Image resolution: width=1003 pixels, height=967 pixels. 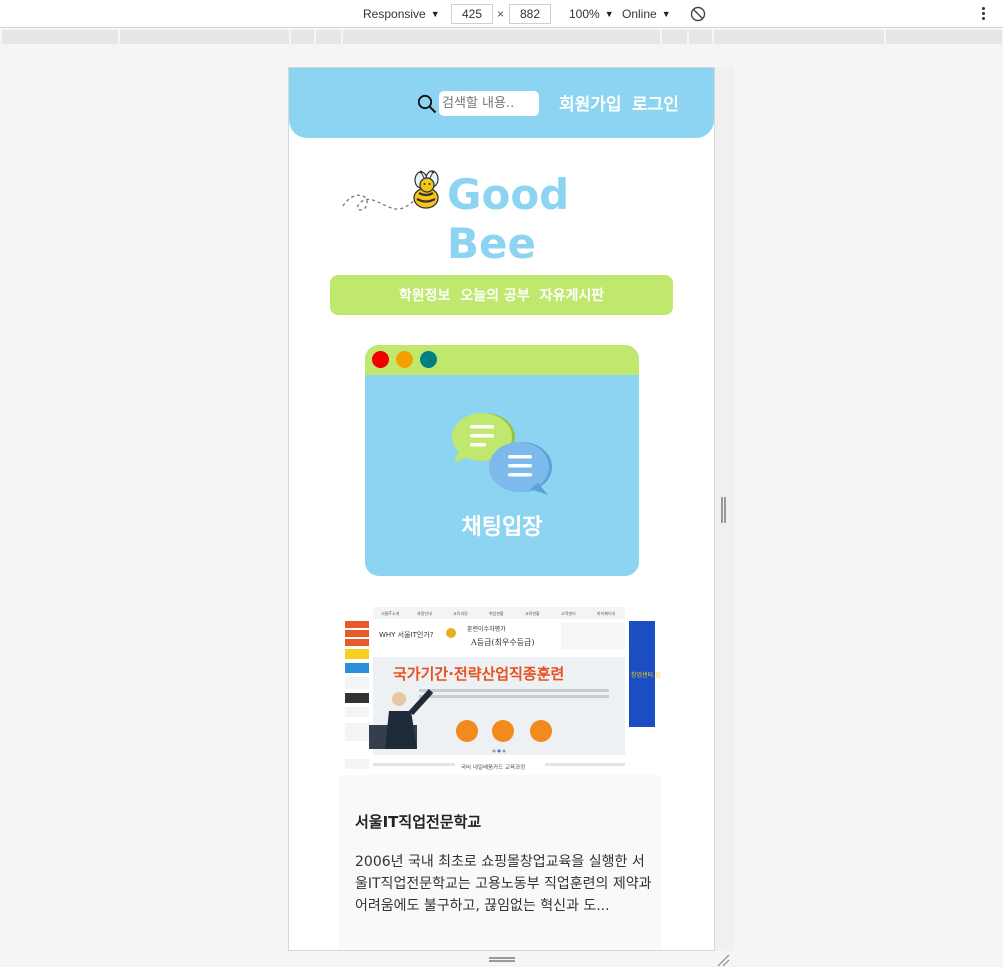 I want to click on devtools-toolbar: Responsive ▼ 425 × 882 100% ▼ Online ▼, so click(x=501, y=14).